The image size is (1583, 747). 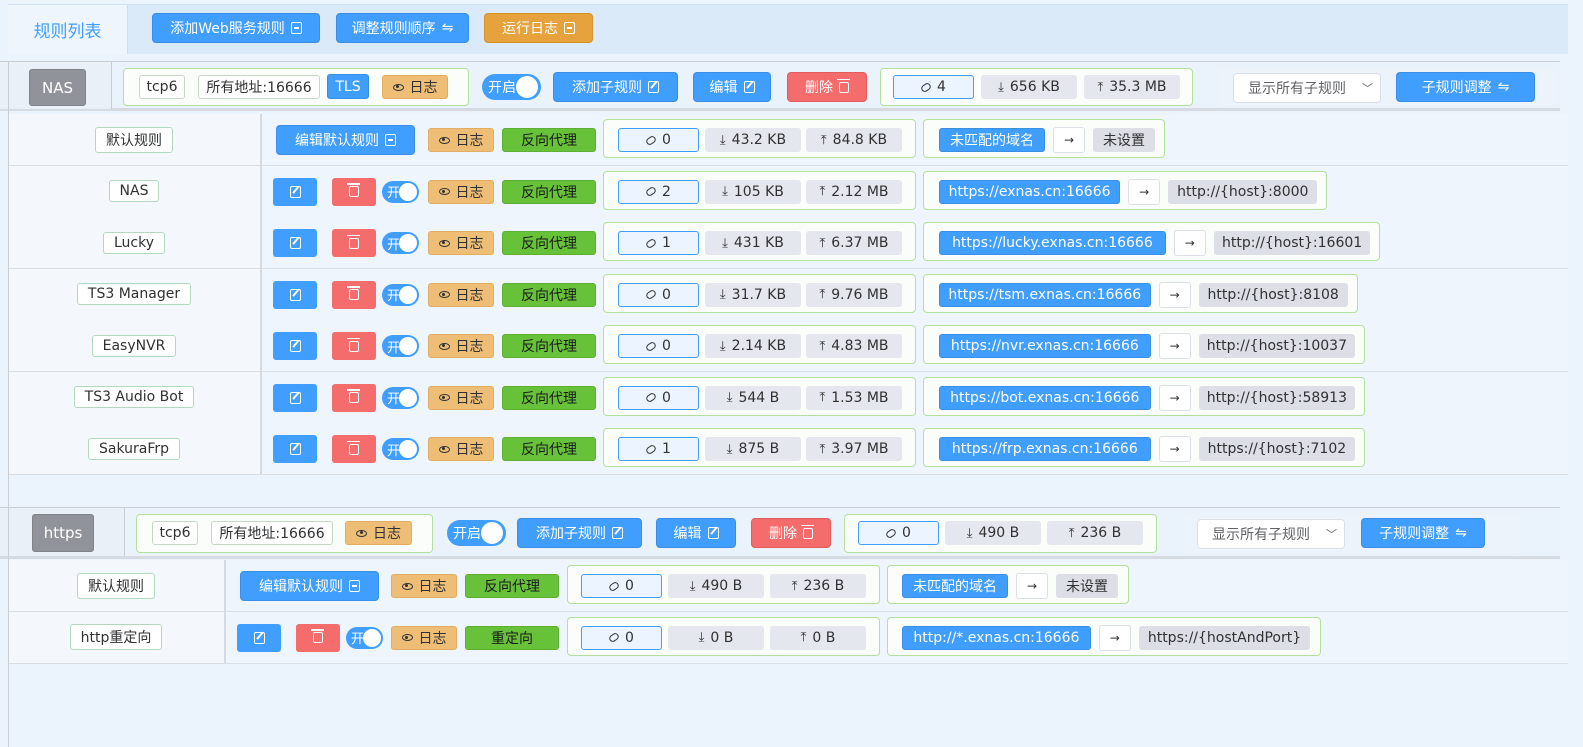 What do you see at coordinates (402, 28) in the screenshot?
I see `adjust-rule-order-button: 调整规则顺序 ⇋` at bounding box center [402, 28].